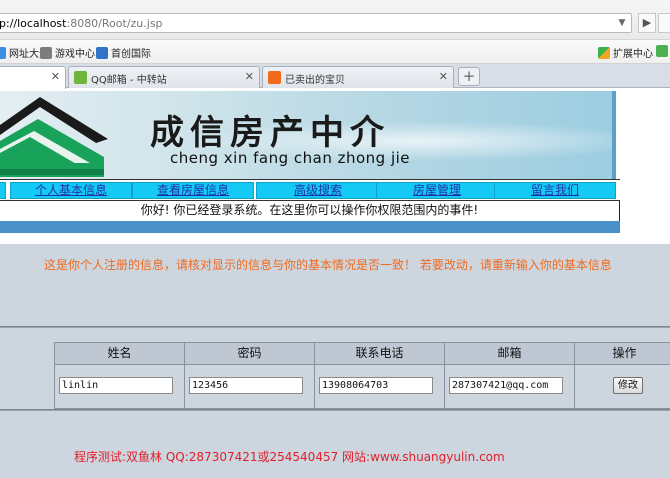  I want to click on main-nav: 个人基本信息 查看房屋信息 高级搜索 房屋管理 留言我们, so click(310, 190).